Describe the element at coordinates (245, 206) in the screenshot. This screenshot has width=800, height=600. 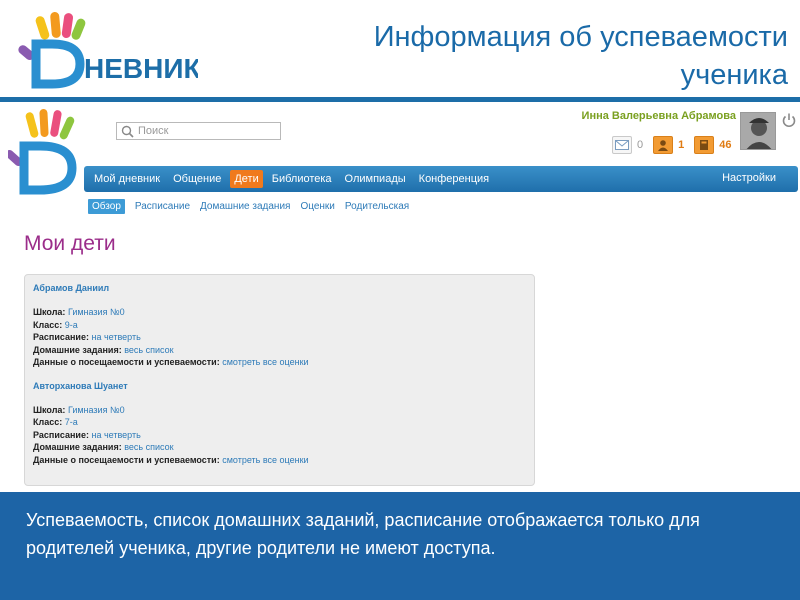
I see `tab-homework: Домашние задания` at that location.